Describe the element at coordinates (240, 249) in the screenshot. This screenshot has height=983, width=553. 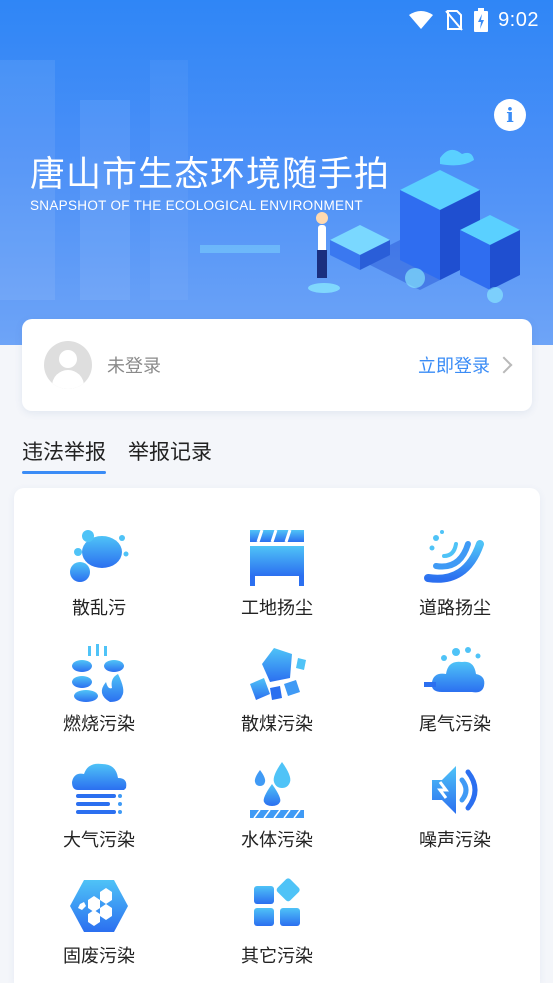
I see `light-streak` at that location.